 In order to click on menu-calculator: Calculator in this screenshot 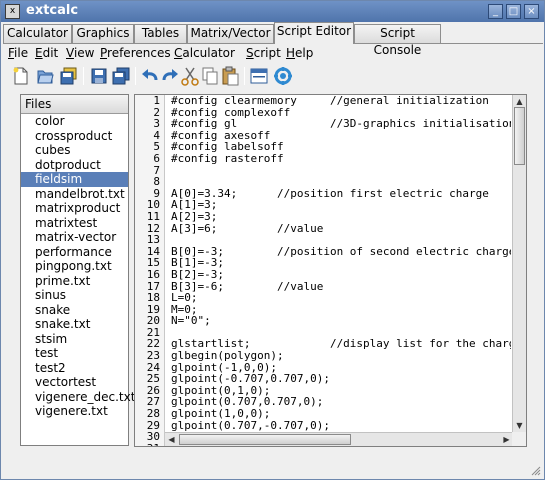, I will do `click(204, 53)`.